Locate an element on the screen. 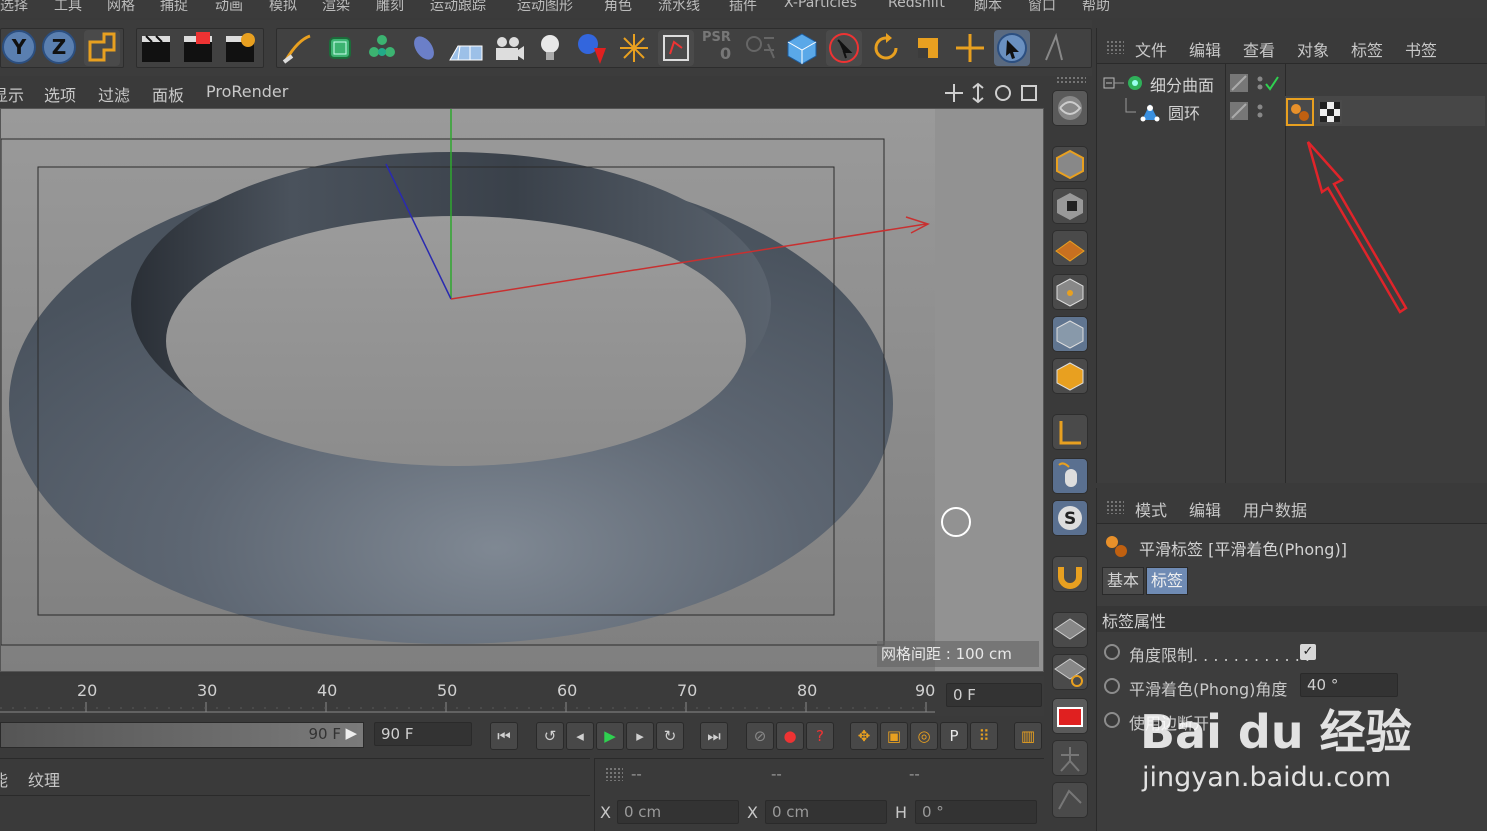  menu-script: 脚本 is located at coordinates (988, 7).